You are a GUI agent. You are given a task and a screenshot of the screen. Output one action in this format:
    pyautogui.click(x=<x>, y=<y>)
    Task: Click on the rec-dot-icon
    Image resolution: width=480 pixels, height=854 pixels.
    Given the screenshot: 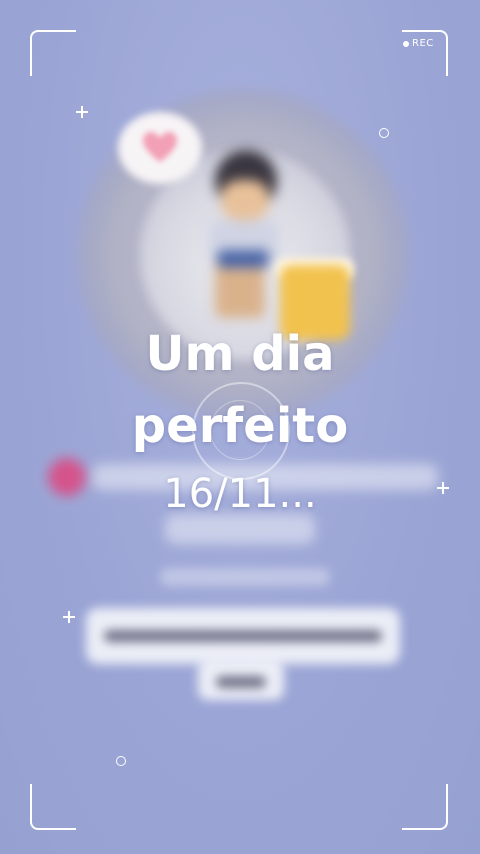 What is the action you would take?
    pyautogui.click(x=406, y=43)
    